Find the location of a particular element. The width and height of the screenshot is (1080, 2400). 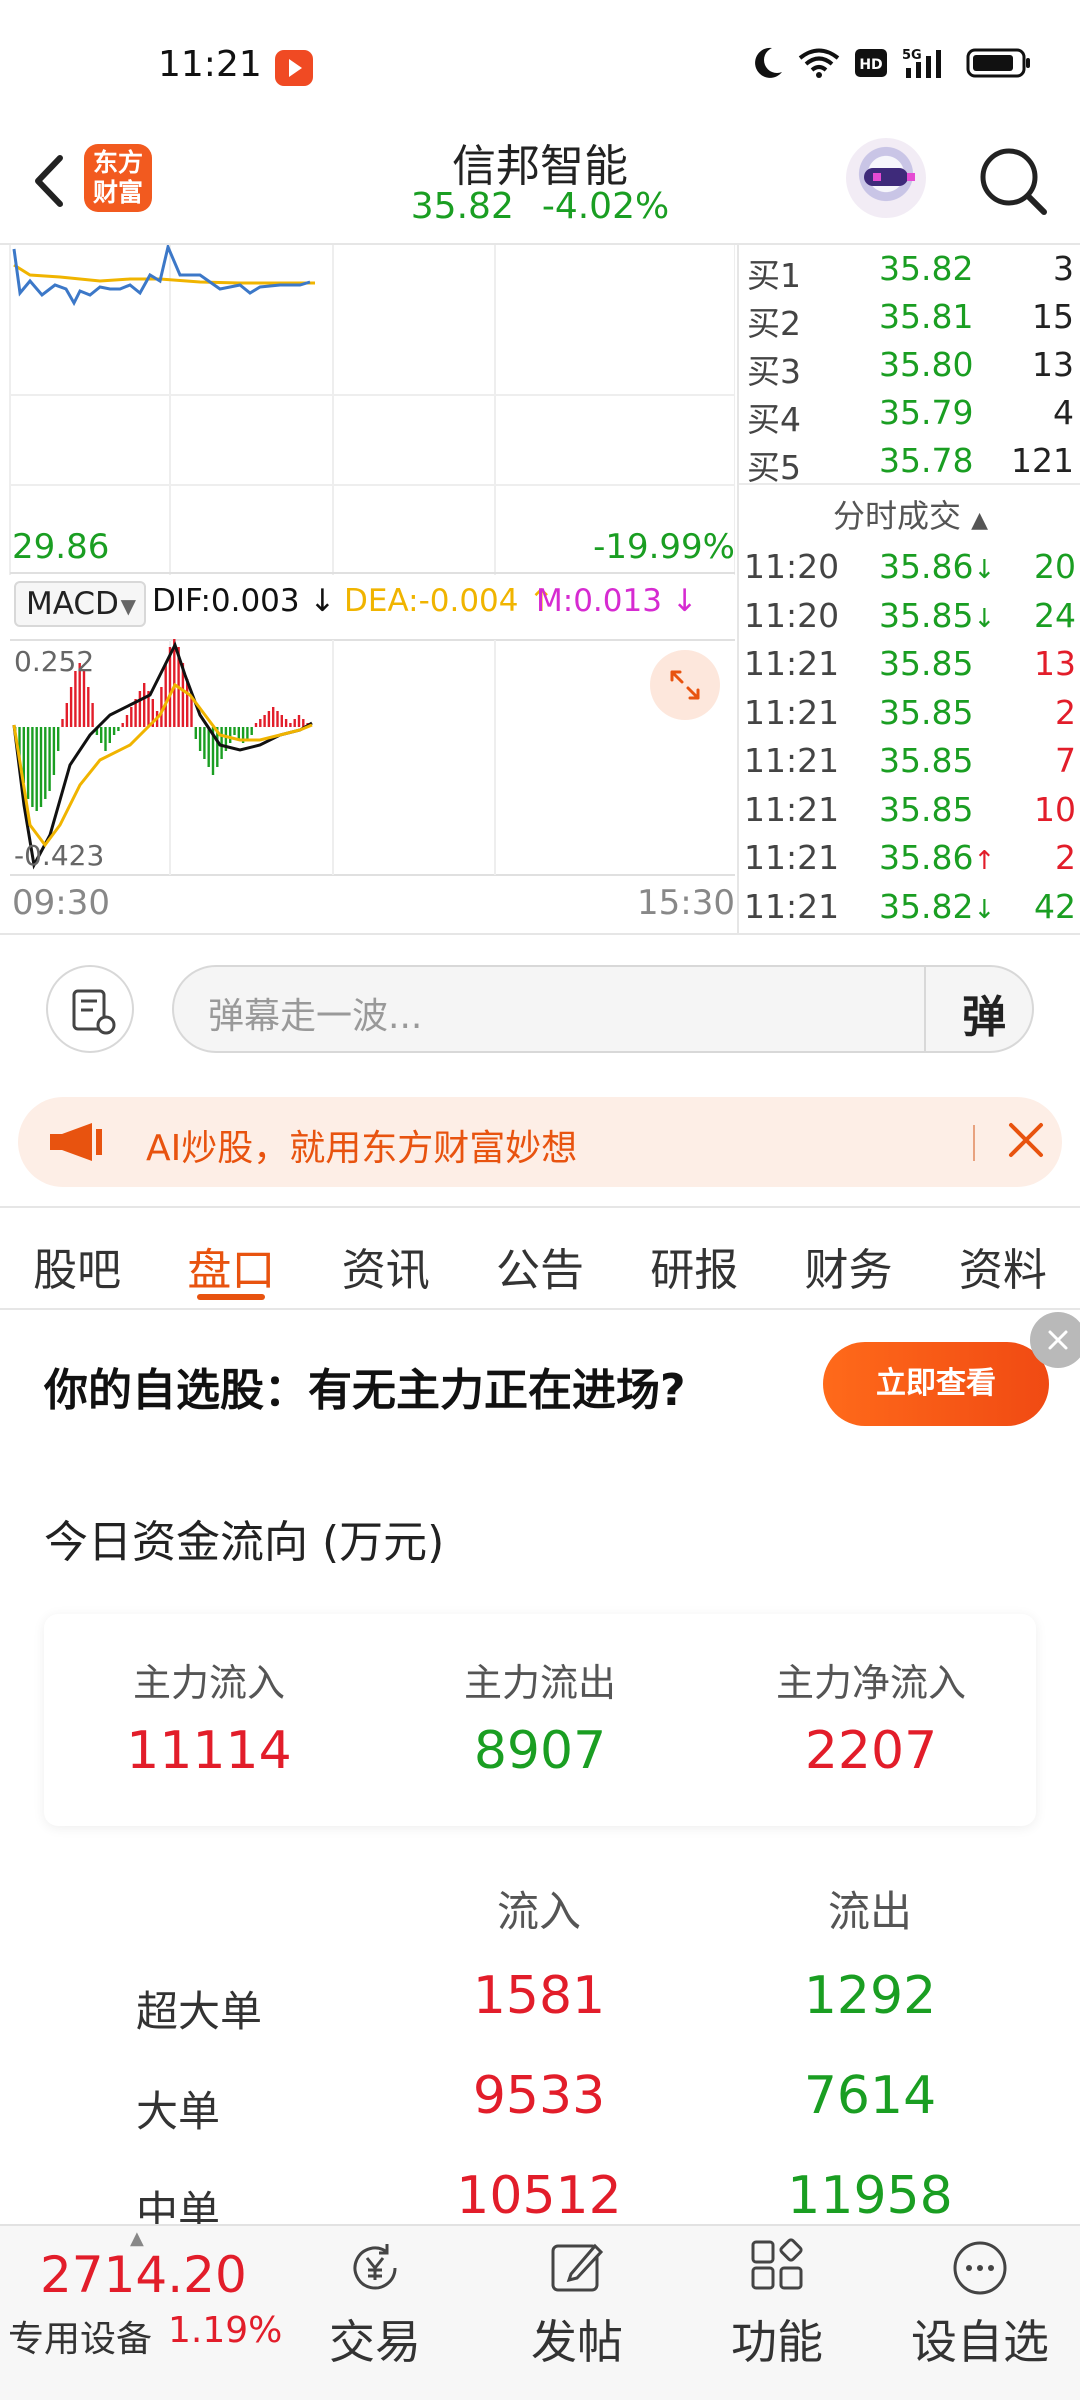

ticks-title: 分时成交 ▲ is located at coordinates (909, 514).